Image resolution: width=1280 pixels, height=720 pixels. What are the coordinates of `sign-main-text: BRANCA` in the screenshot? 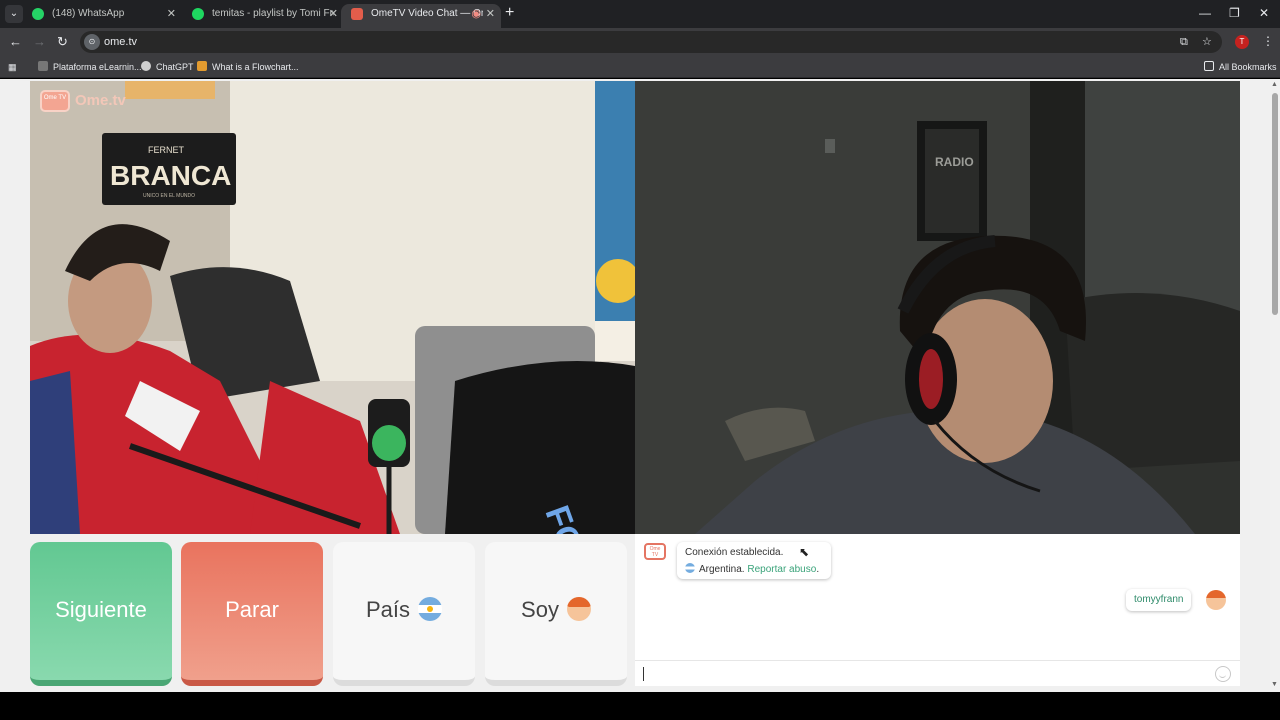 It's located at (170, 175).